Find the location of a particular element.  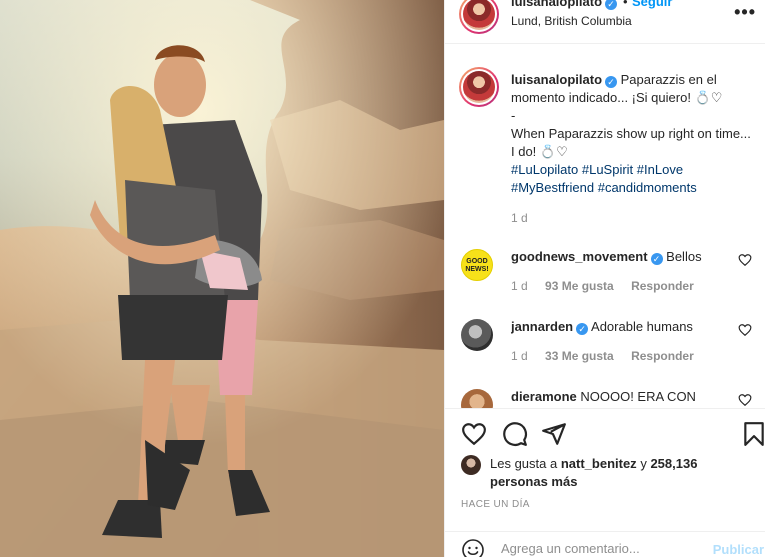

comment-text: goodnews_movement ✓ Bellos is located at coordinates (621, 257).